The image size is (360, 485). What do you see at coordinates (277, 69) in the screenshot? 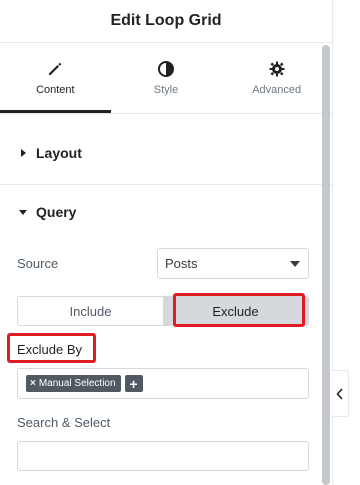
I see `gear-icon` at bounding box center [277, 69].